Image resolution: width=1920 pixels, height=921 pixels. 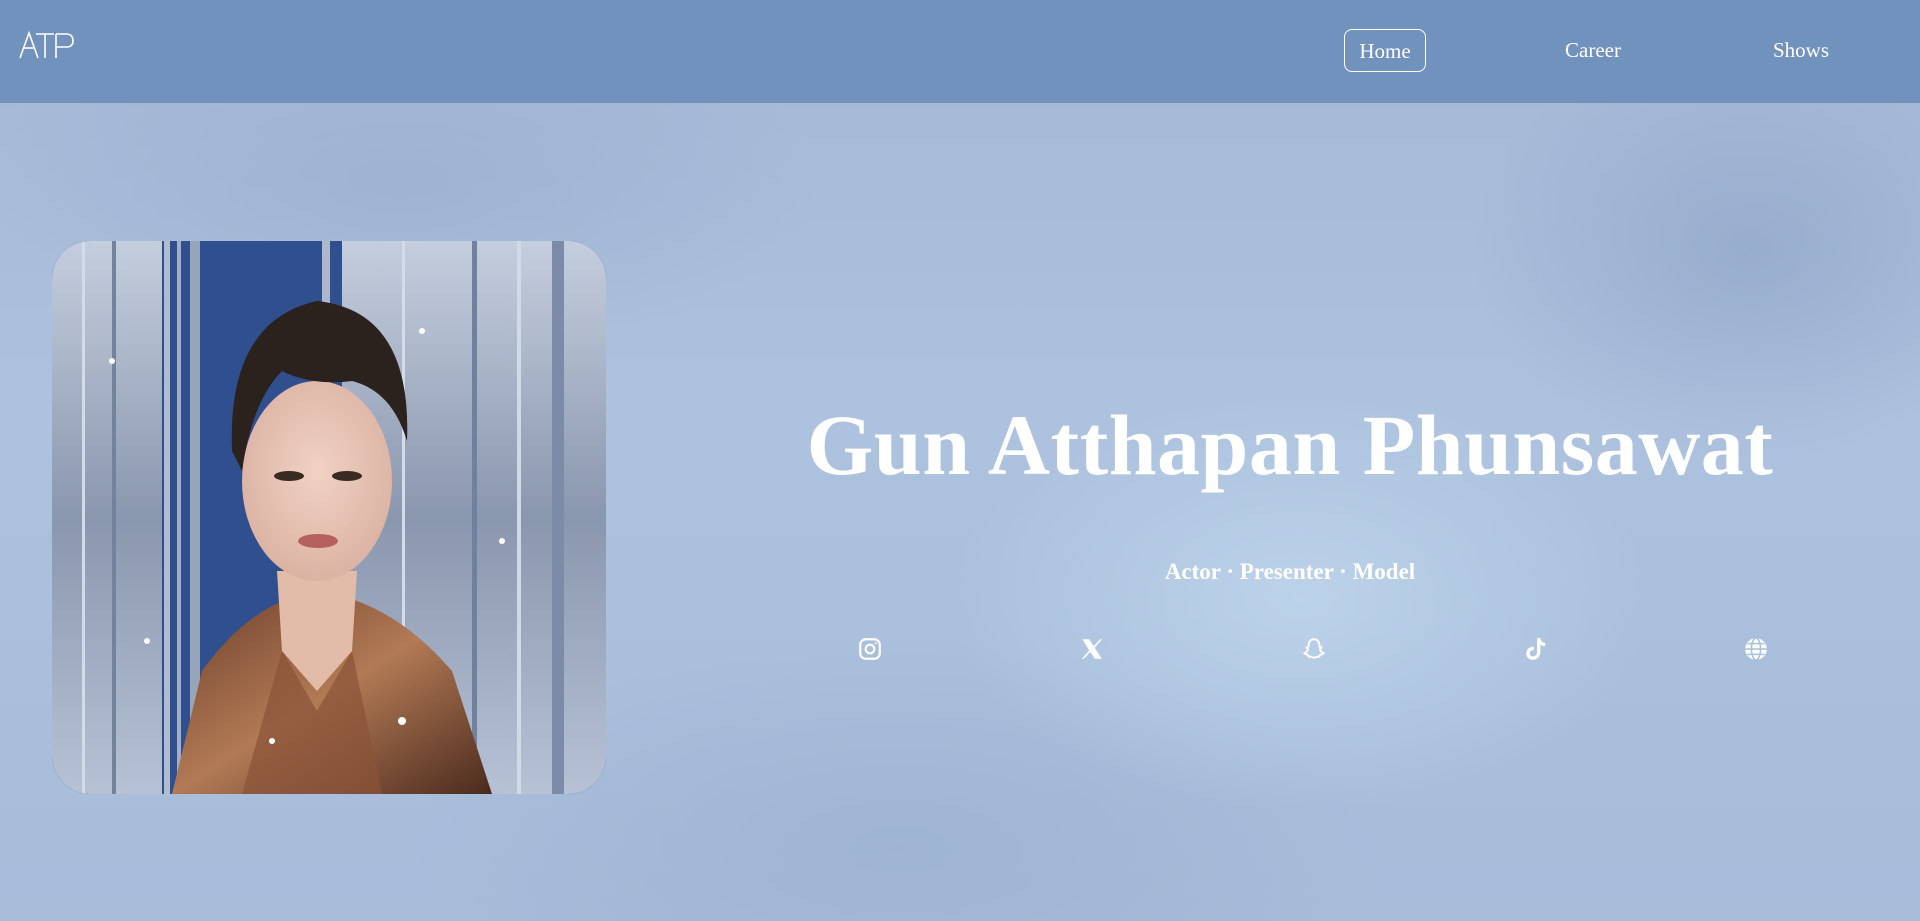 I want to click on site-logo, so click(x=48, y=45).